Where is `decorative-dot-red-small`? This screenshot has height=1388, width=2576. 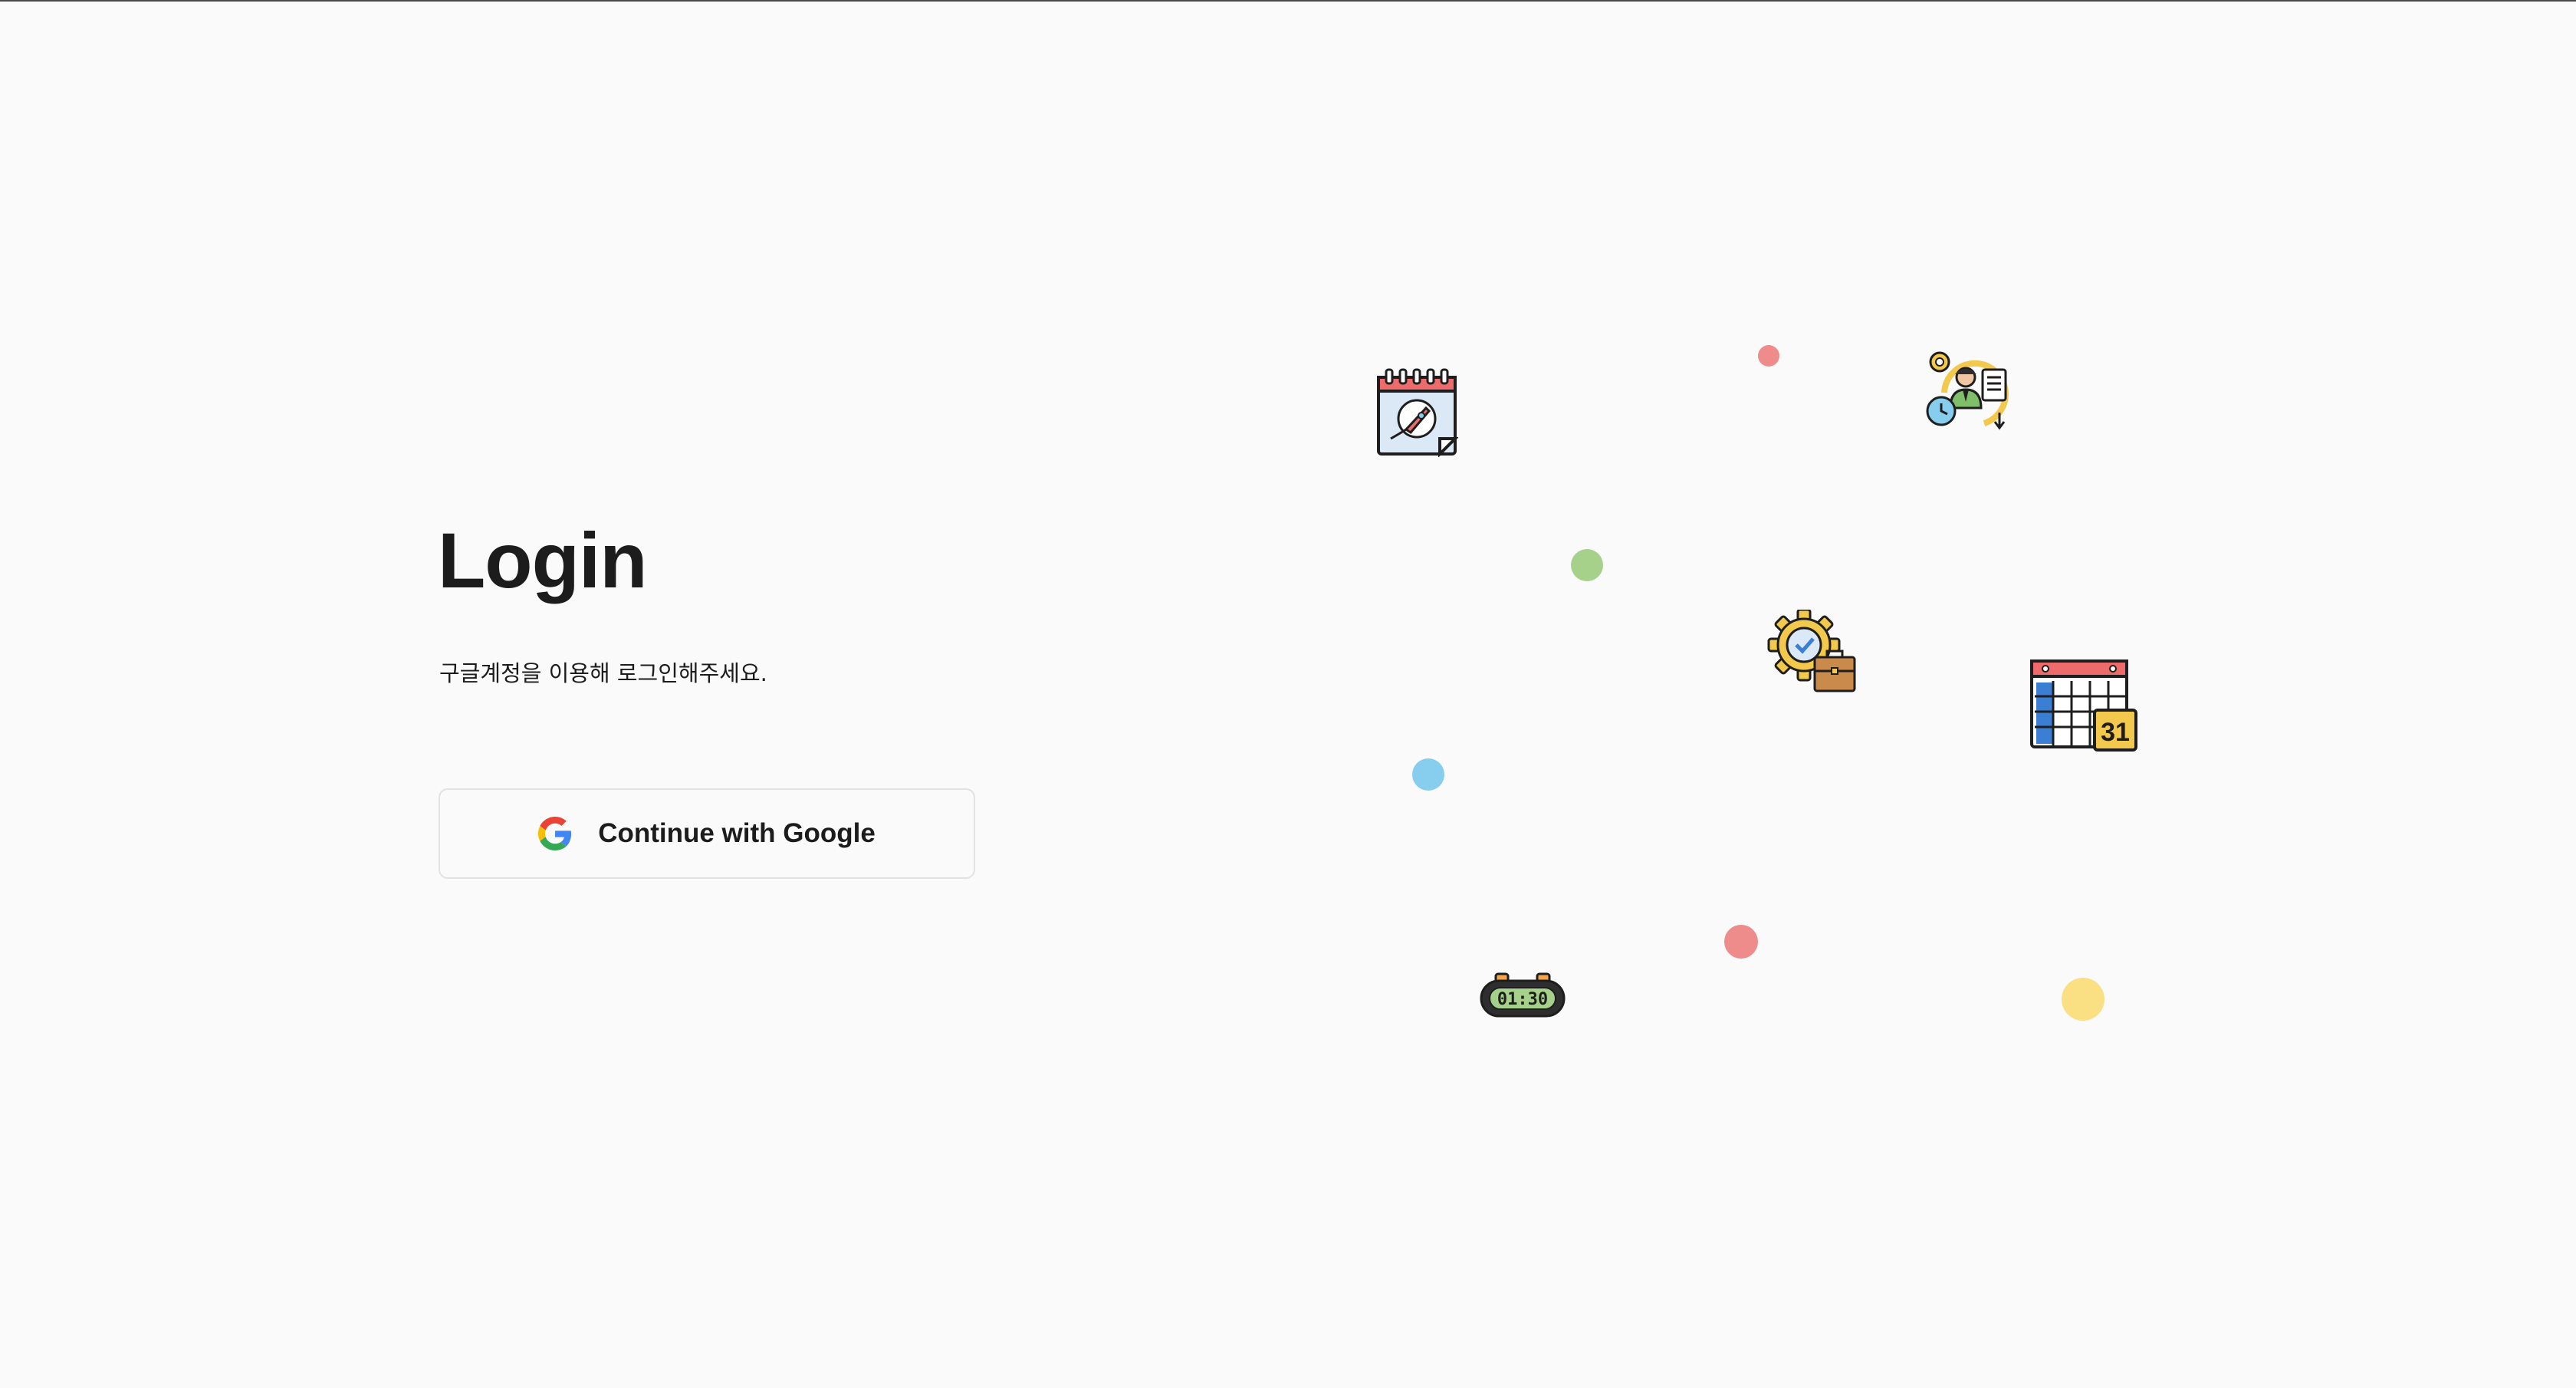 decorative-dot-red-small is located at coordinates (1768, 356).